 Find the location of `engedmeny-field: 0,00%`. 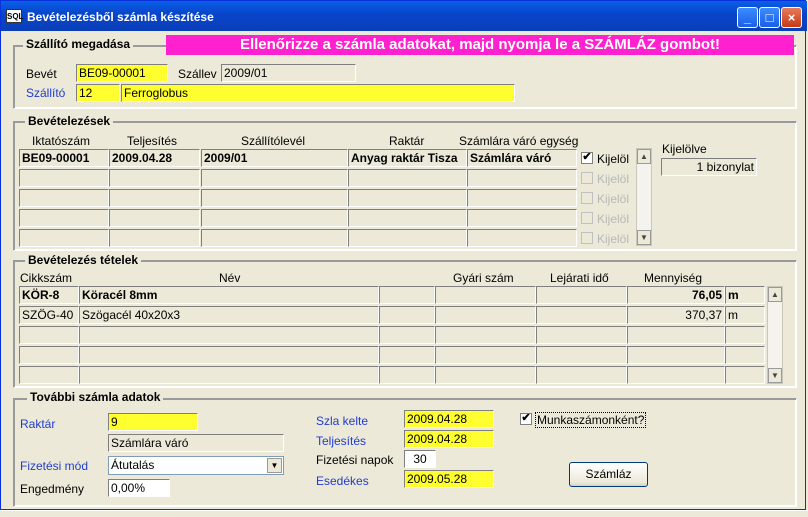

engedmeny-field: 0,00% is located at coordinates (139, 488).